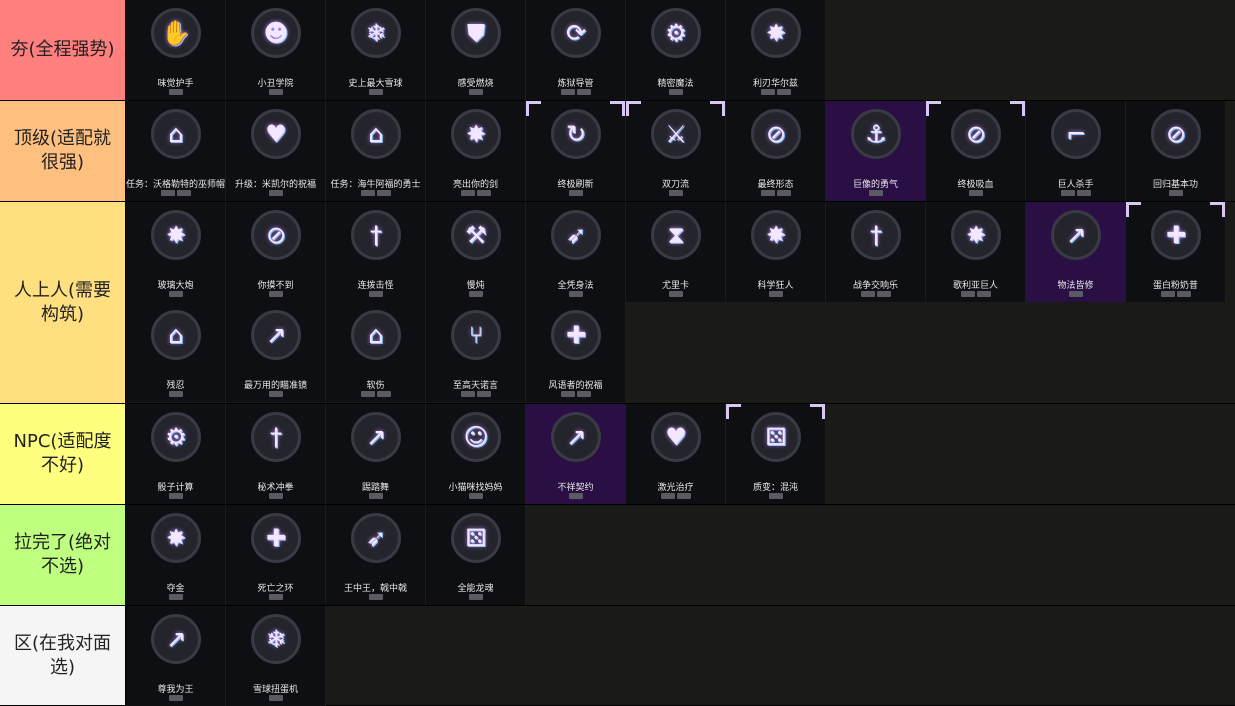  What do you see at coordinates (576, 50) in the screenshot?
I see `augment-card: ⟳ 炼狱导管` at bounding box center [576, 50].